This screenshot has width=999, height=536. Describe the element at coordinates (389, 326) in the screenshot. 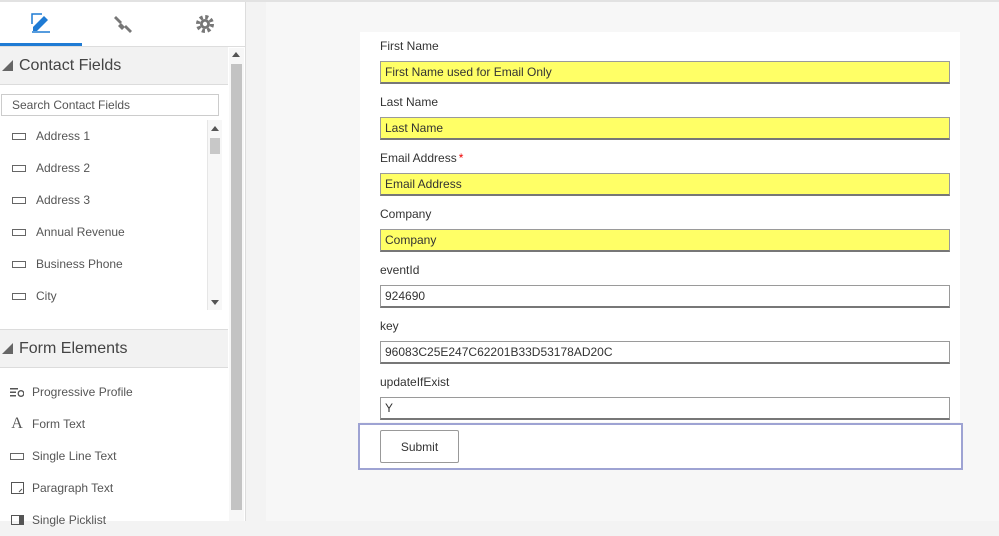

I see `field-label-key: key` at that location.